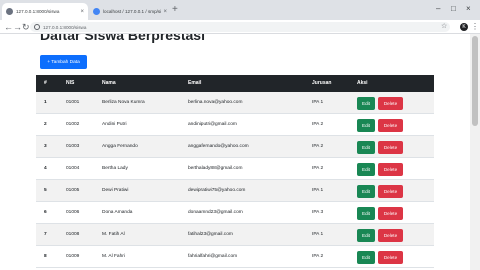 The image size is (480, 270). What do you see at coordinates (115, 168) in the screenshot?
I see `row-nama: Bertha Lady` at bounding box center [115, 168].